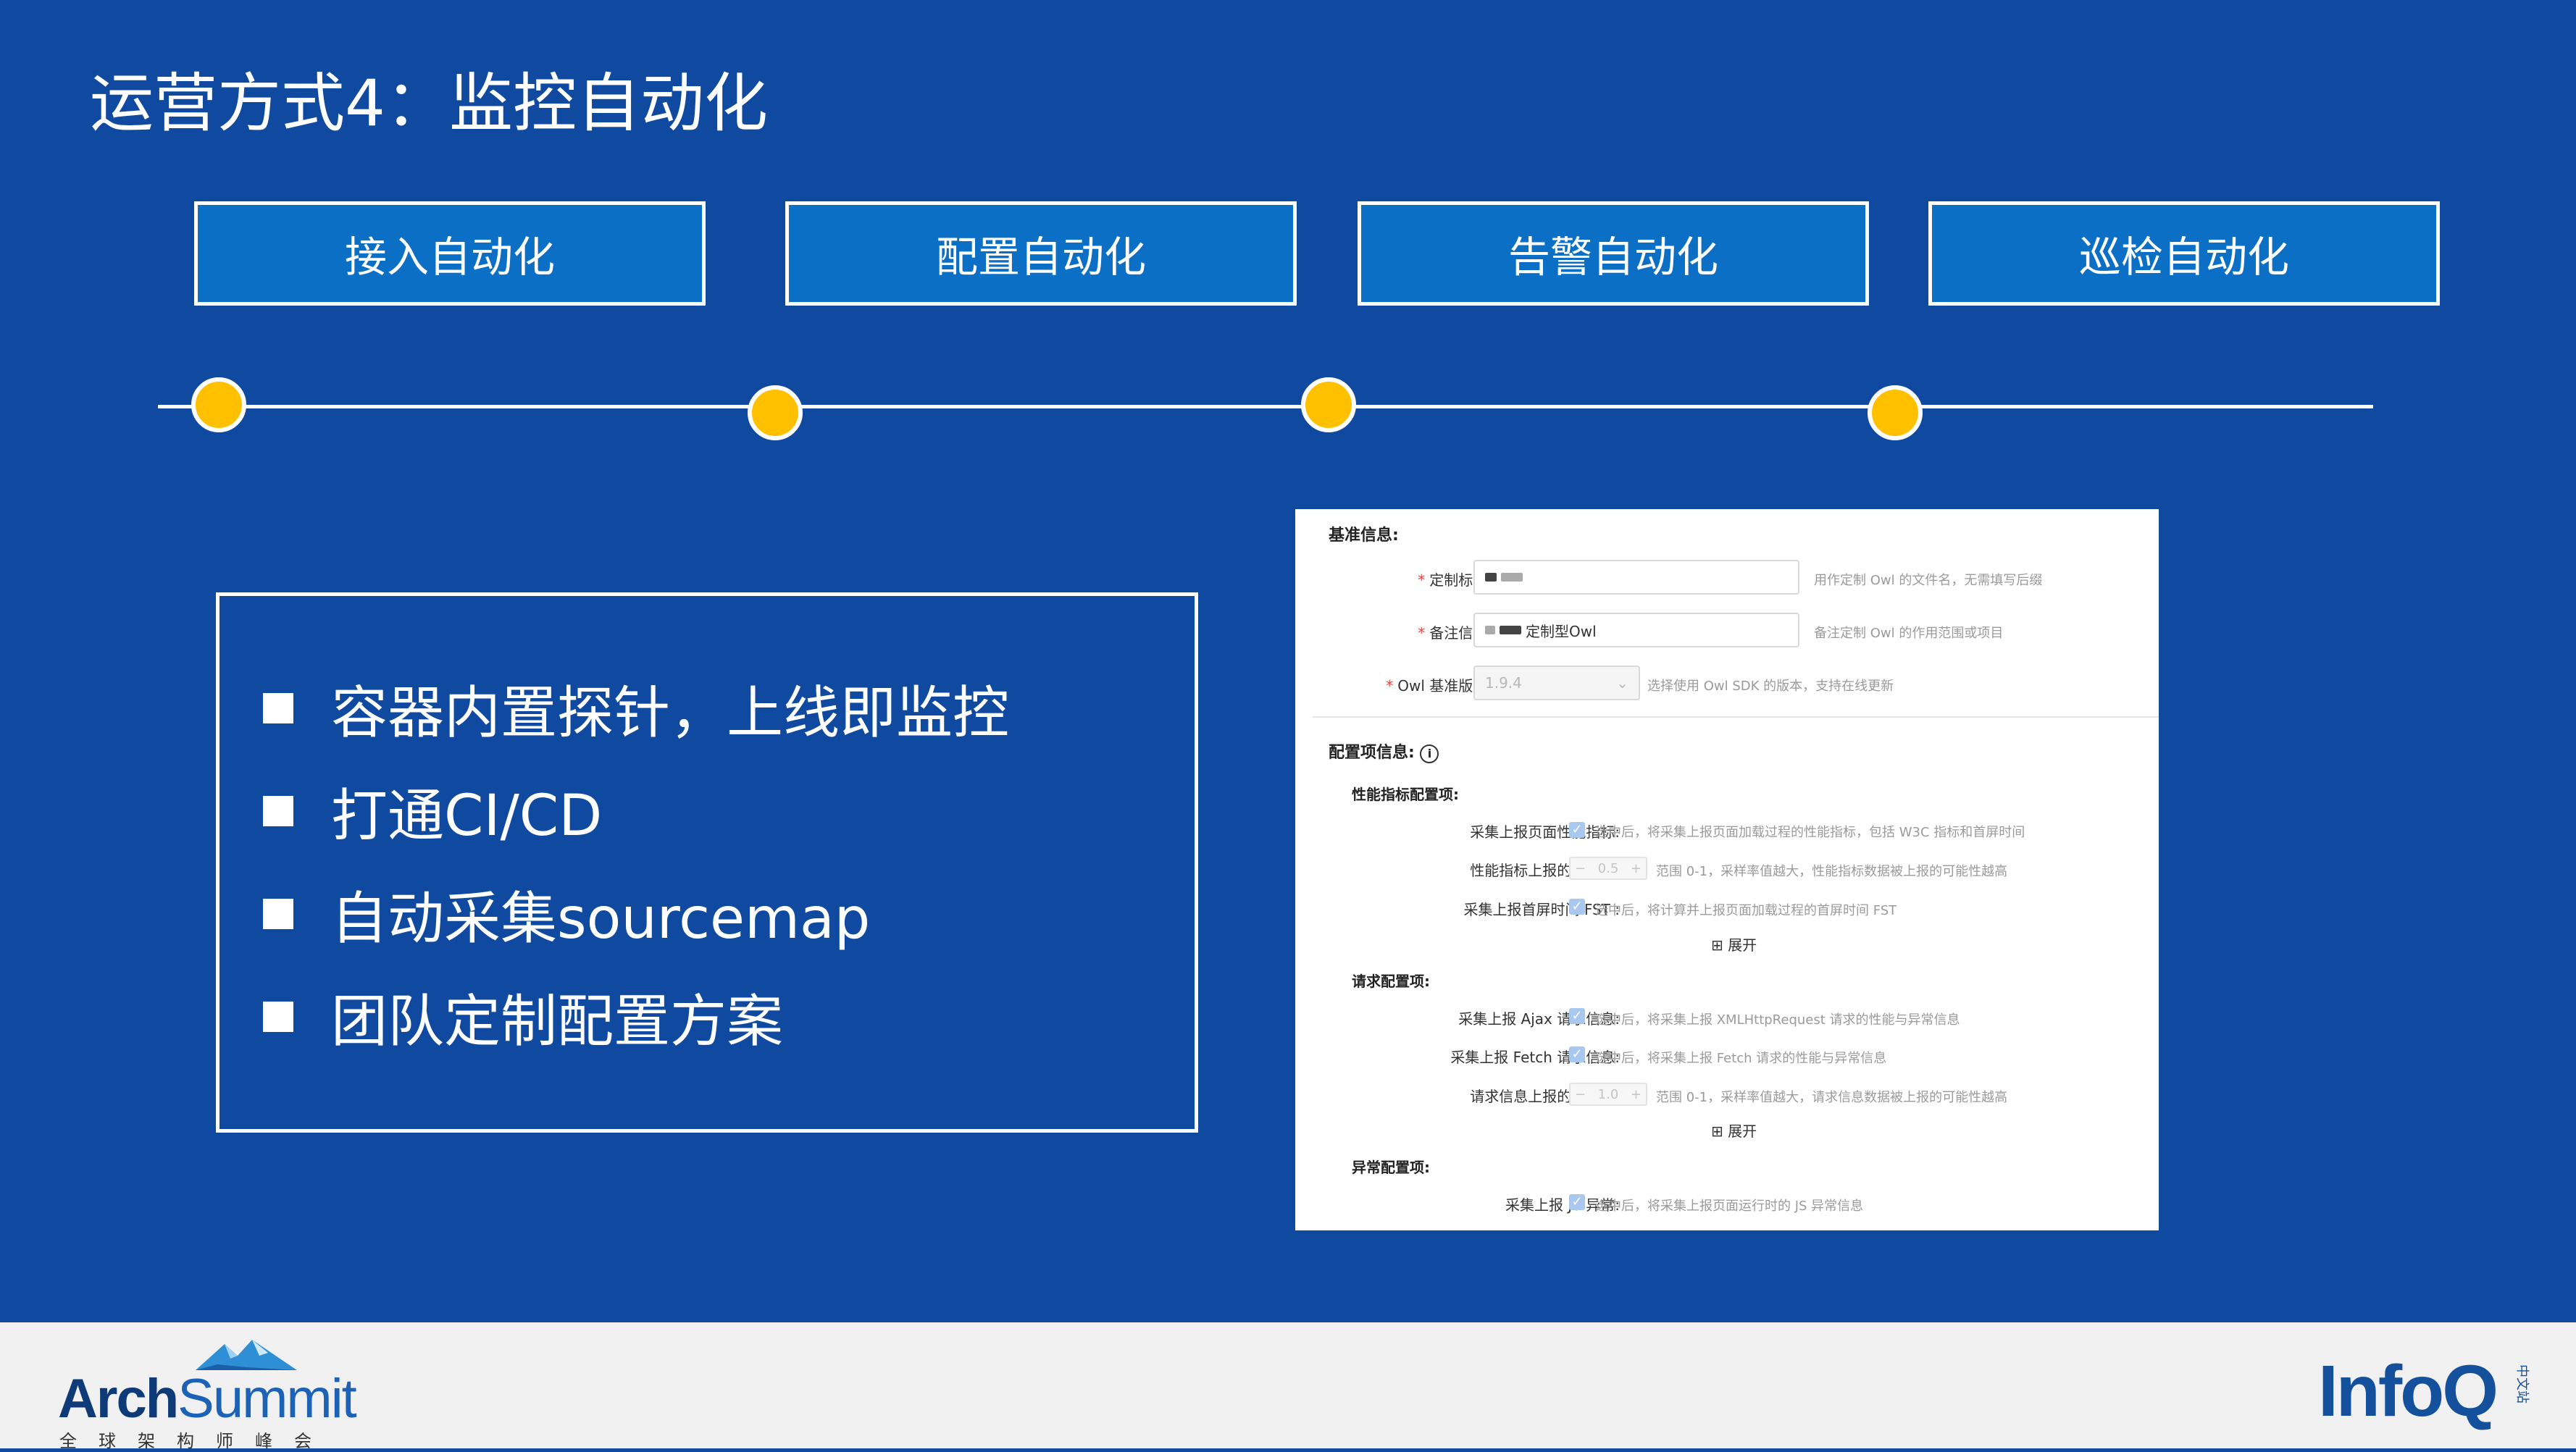 The height and width of the screenshot is (1452, 2576). What do you see at coordinates (2408, 1392) in the screenshot?
I see `infoq-wordmark: InfoQ` at bounding box center [2408, 1392].